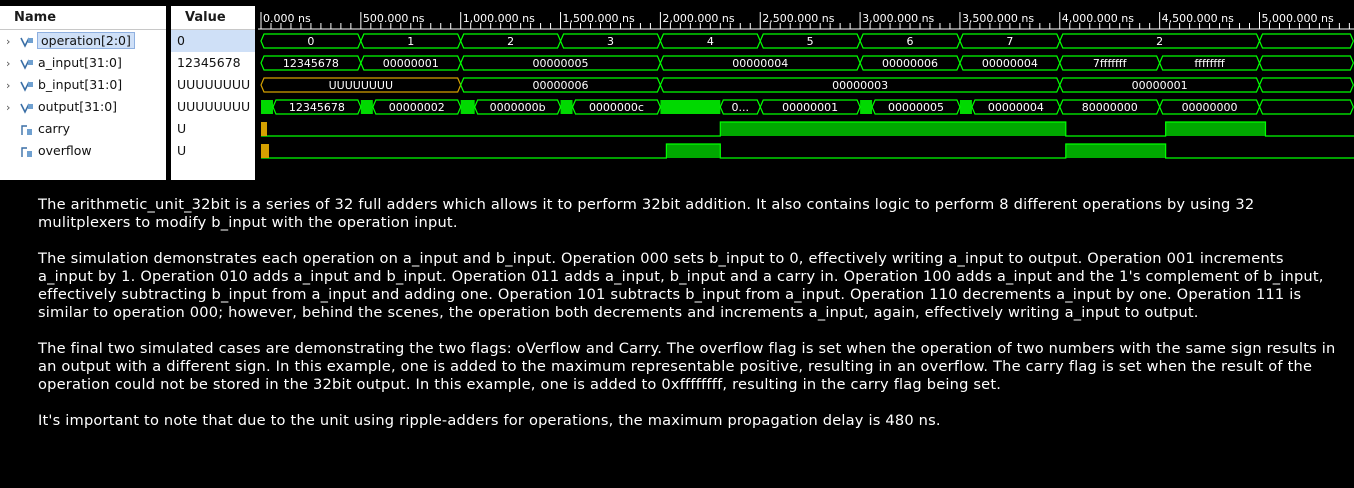  I want to click on ruler-label: 2,500.000 ns, so click(798, 18).